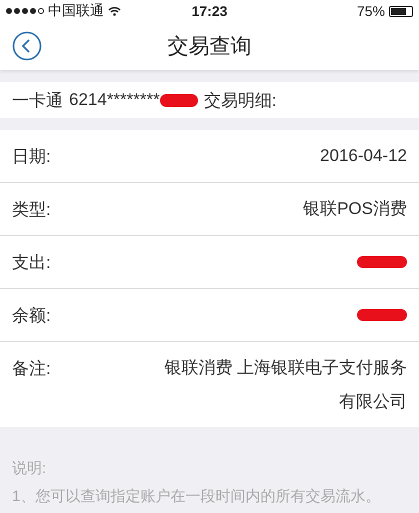  I want to click on battery-percent: 75%, so click(371, 11).